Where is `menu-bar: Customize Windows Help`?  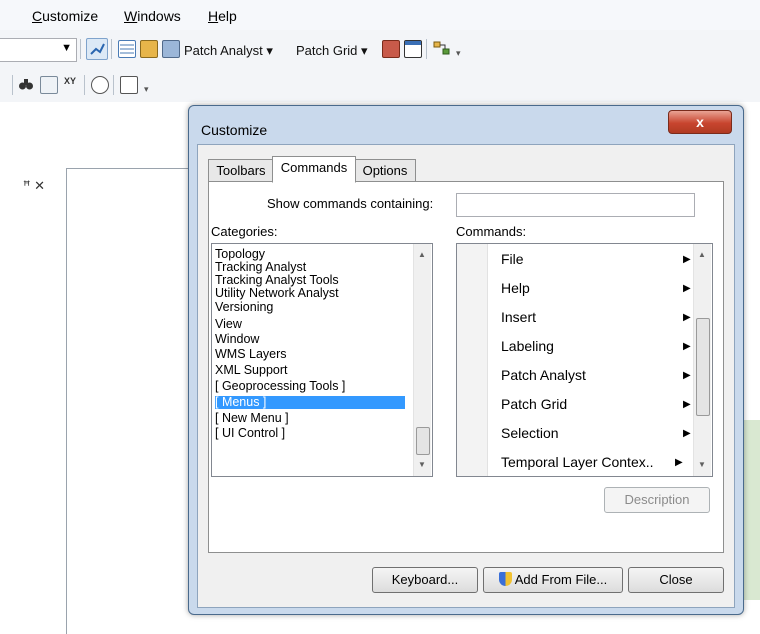
menu-bar: Customize Windows Help is located at coordinates (380, 15).